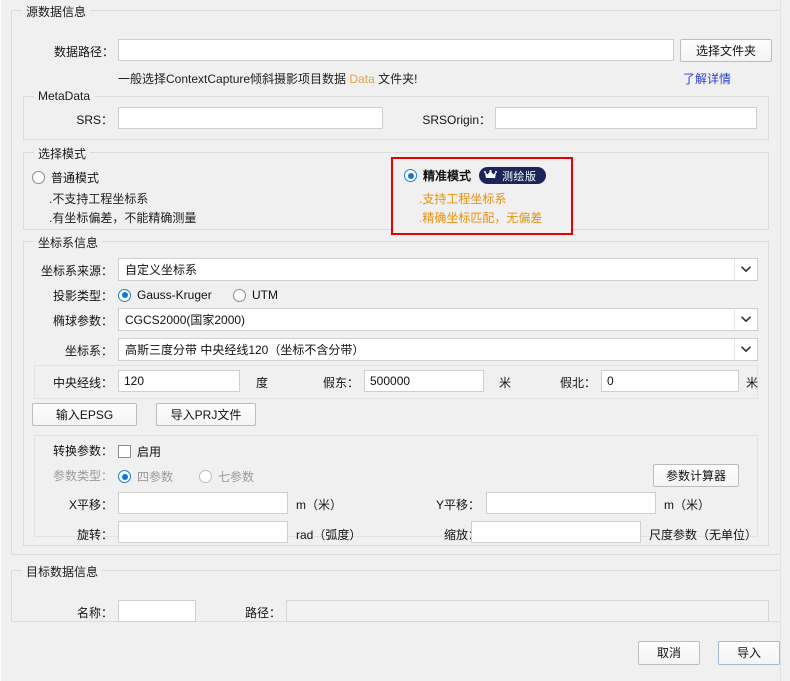  What do you see at coordinates (250, 118) in the screenshot?
I see `srs-input` at bounding box center [250, 118].